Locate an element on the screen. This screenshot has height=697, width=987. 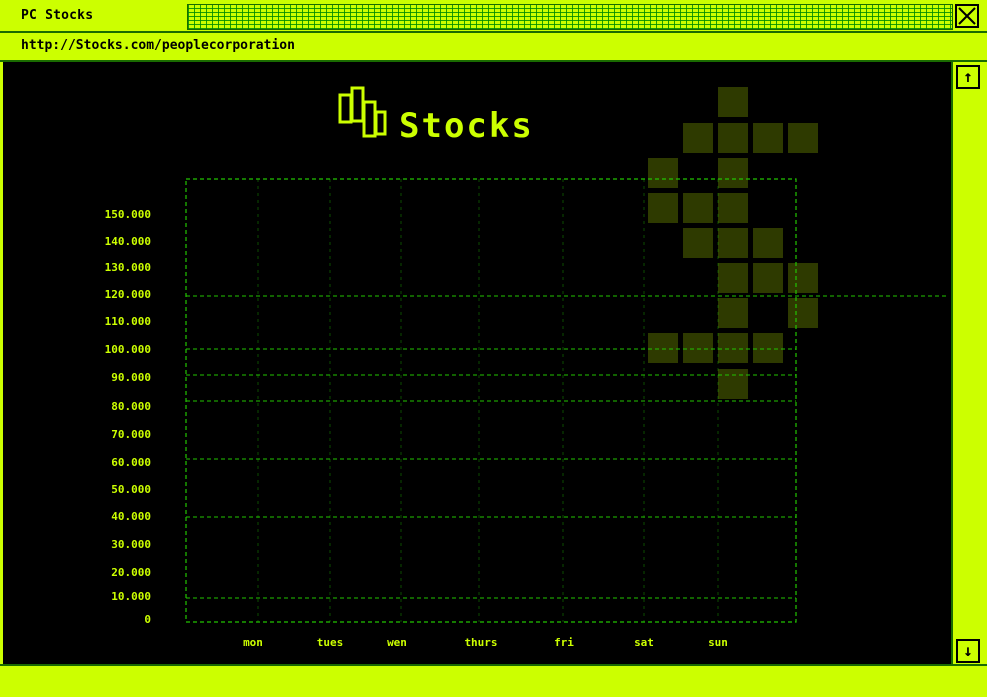
y-tick-label: 0 is located at coordinates (147, 619).